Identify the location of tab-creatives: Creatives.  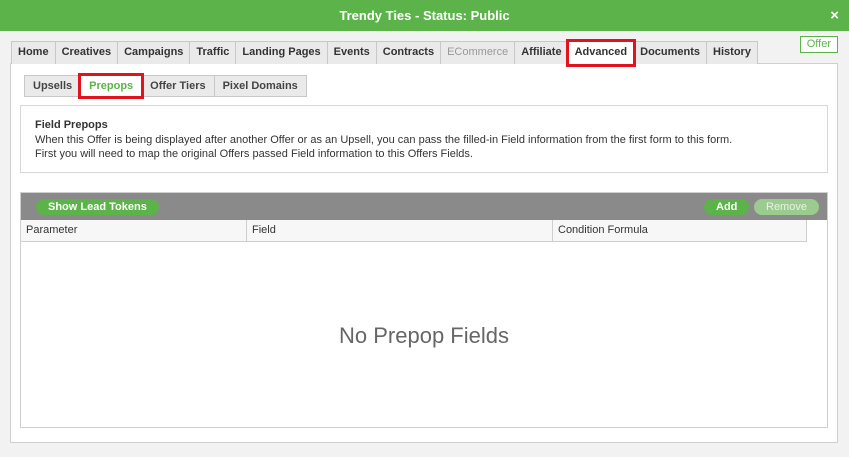
(86, 52).